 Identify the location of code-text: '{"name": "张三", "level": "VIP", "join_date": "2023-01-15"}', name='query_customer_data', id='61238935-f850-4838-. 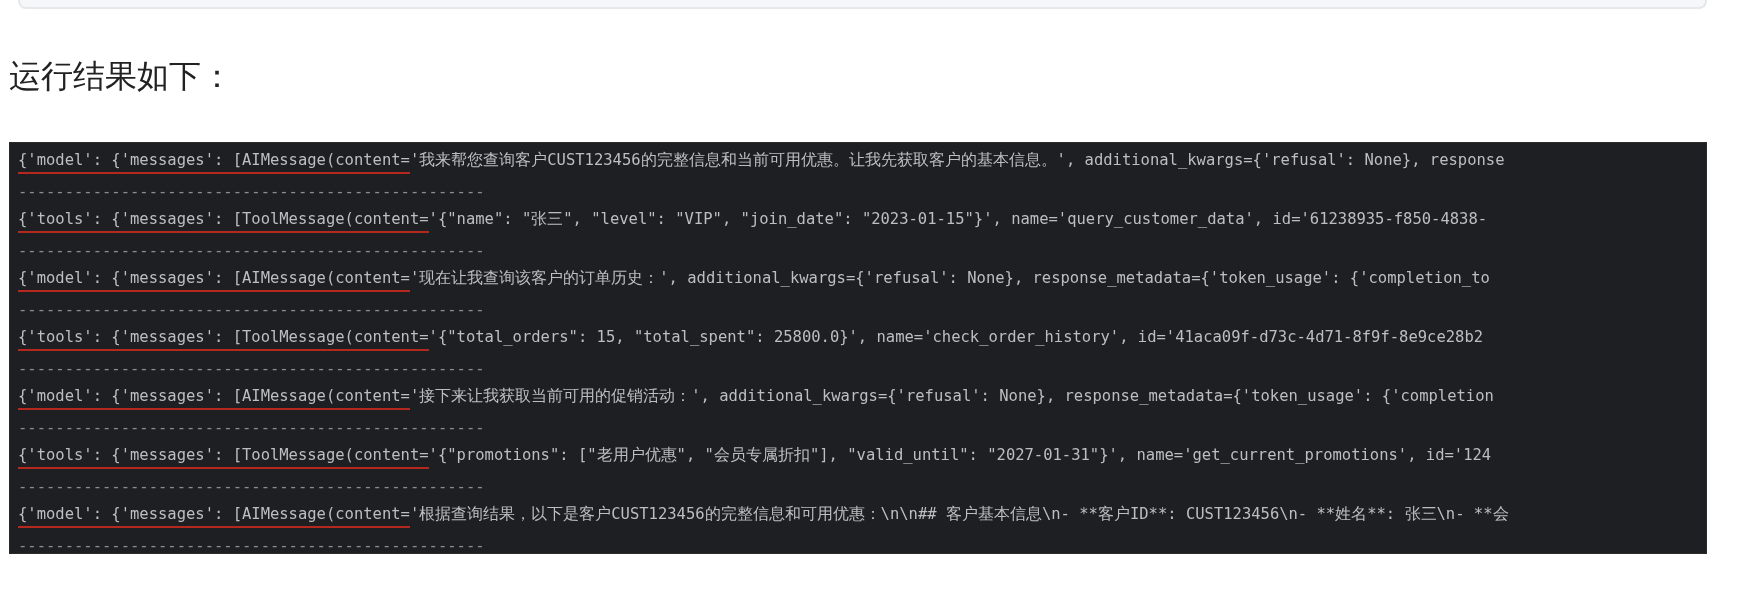
(958, 219).